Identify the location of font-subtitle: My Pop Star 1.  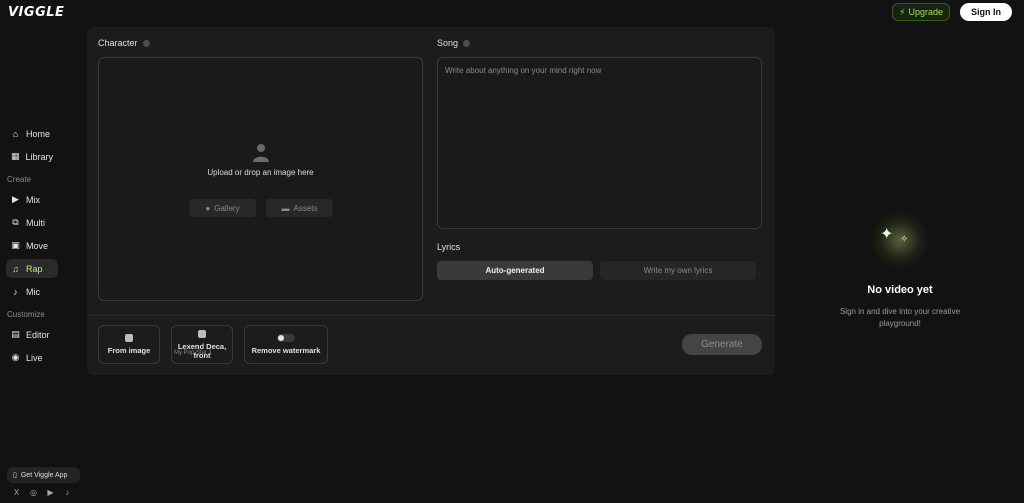
(193, 353).